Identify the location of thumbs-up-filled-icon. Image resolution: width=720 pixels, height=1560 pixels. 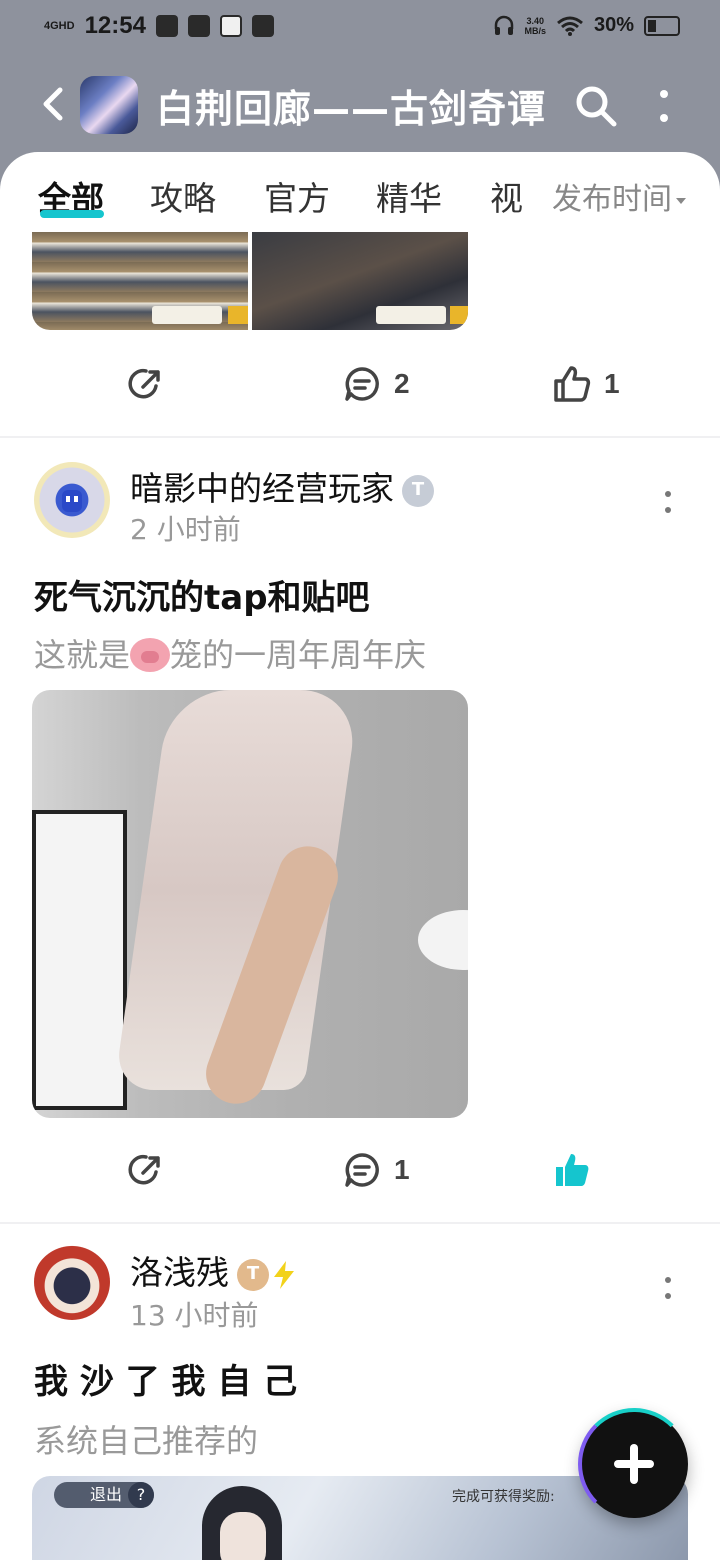
(572, 1170).